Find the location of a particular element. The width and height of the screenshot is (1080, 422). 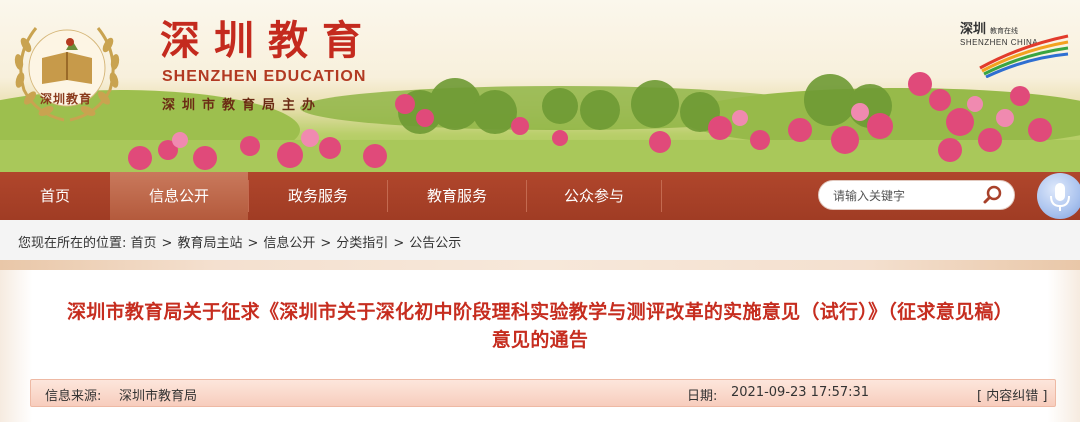

nav-item-education-services: 教育服务 is located at coordinates (457, 196).